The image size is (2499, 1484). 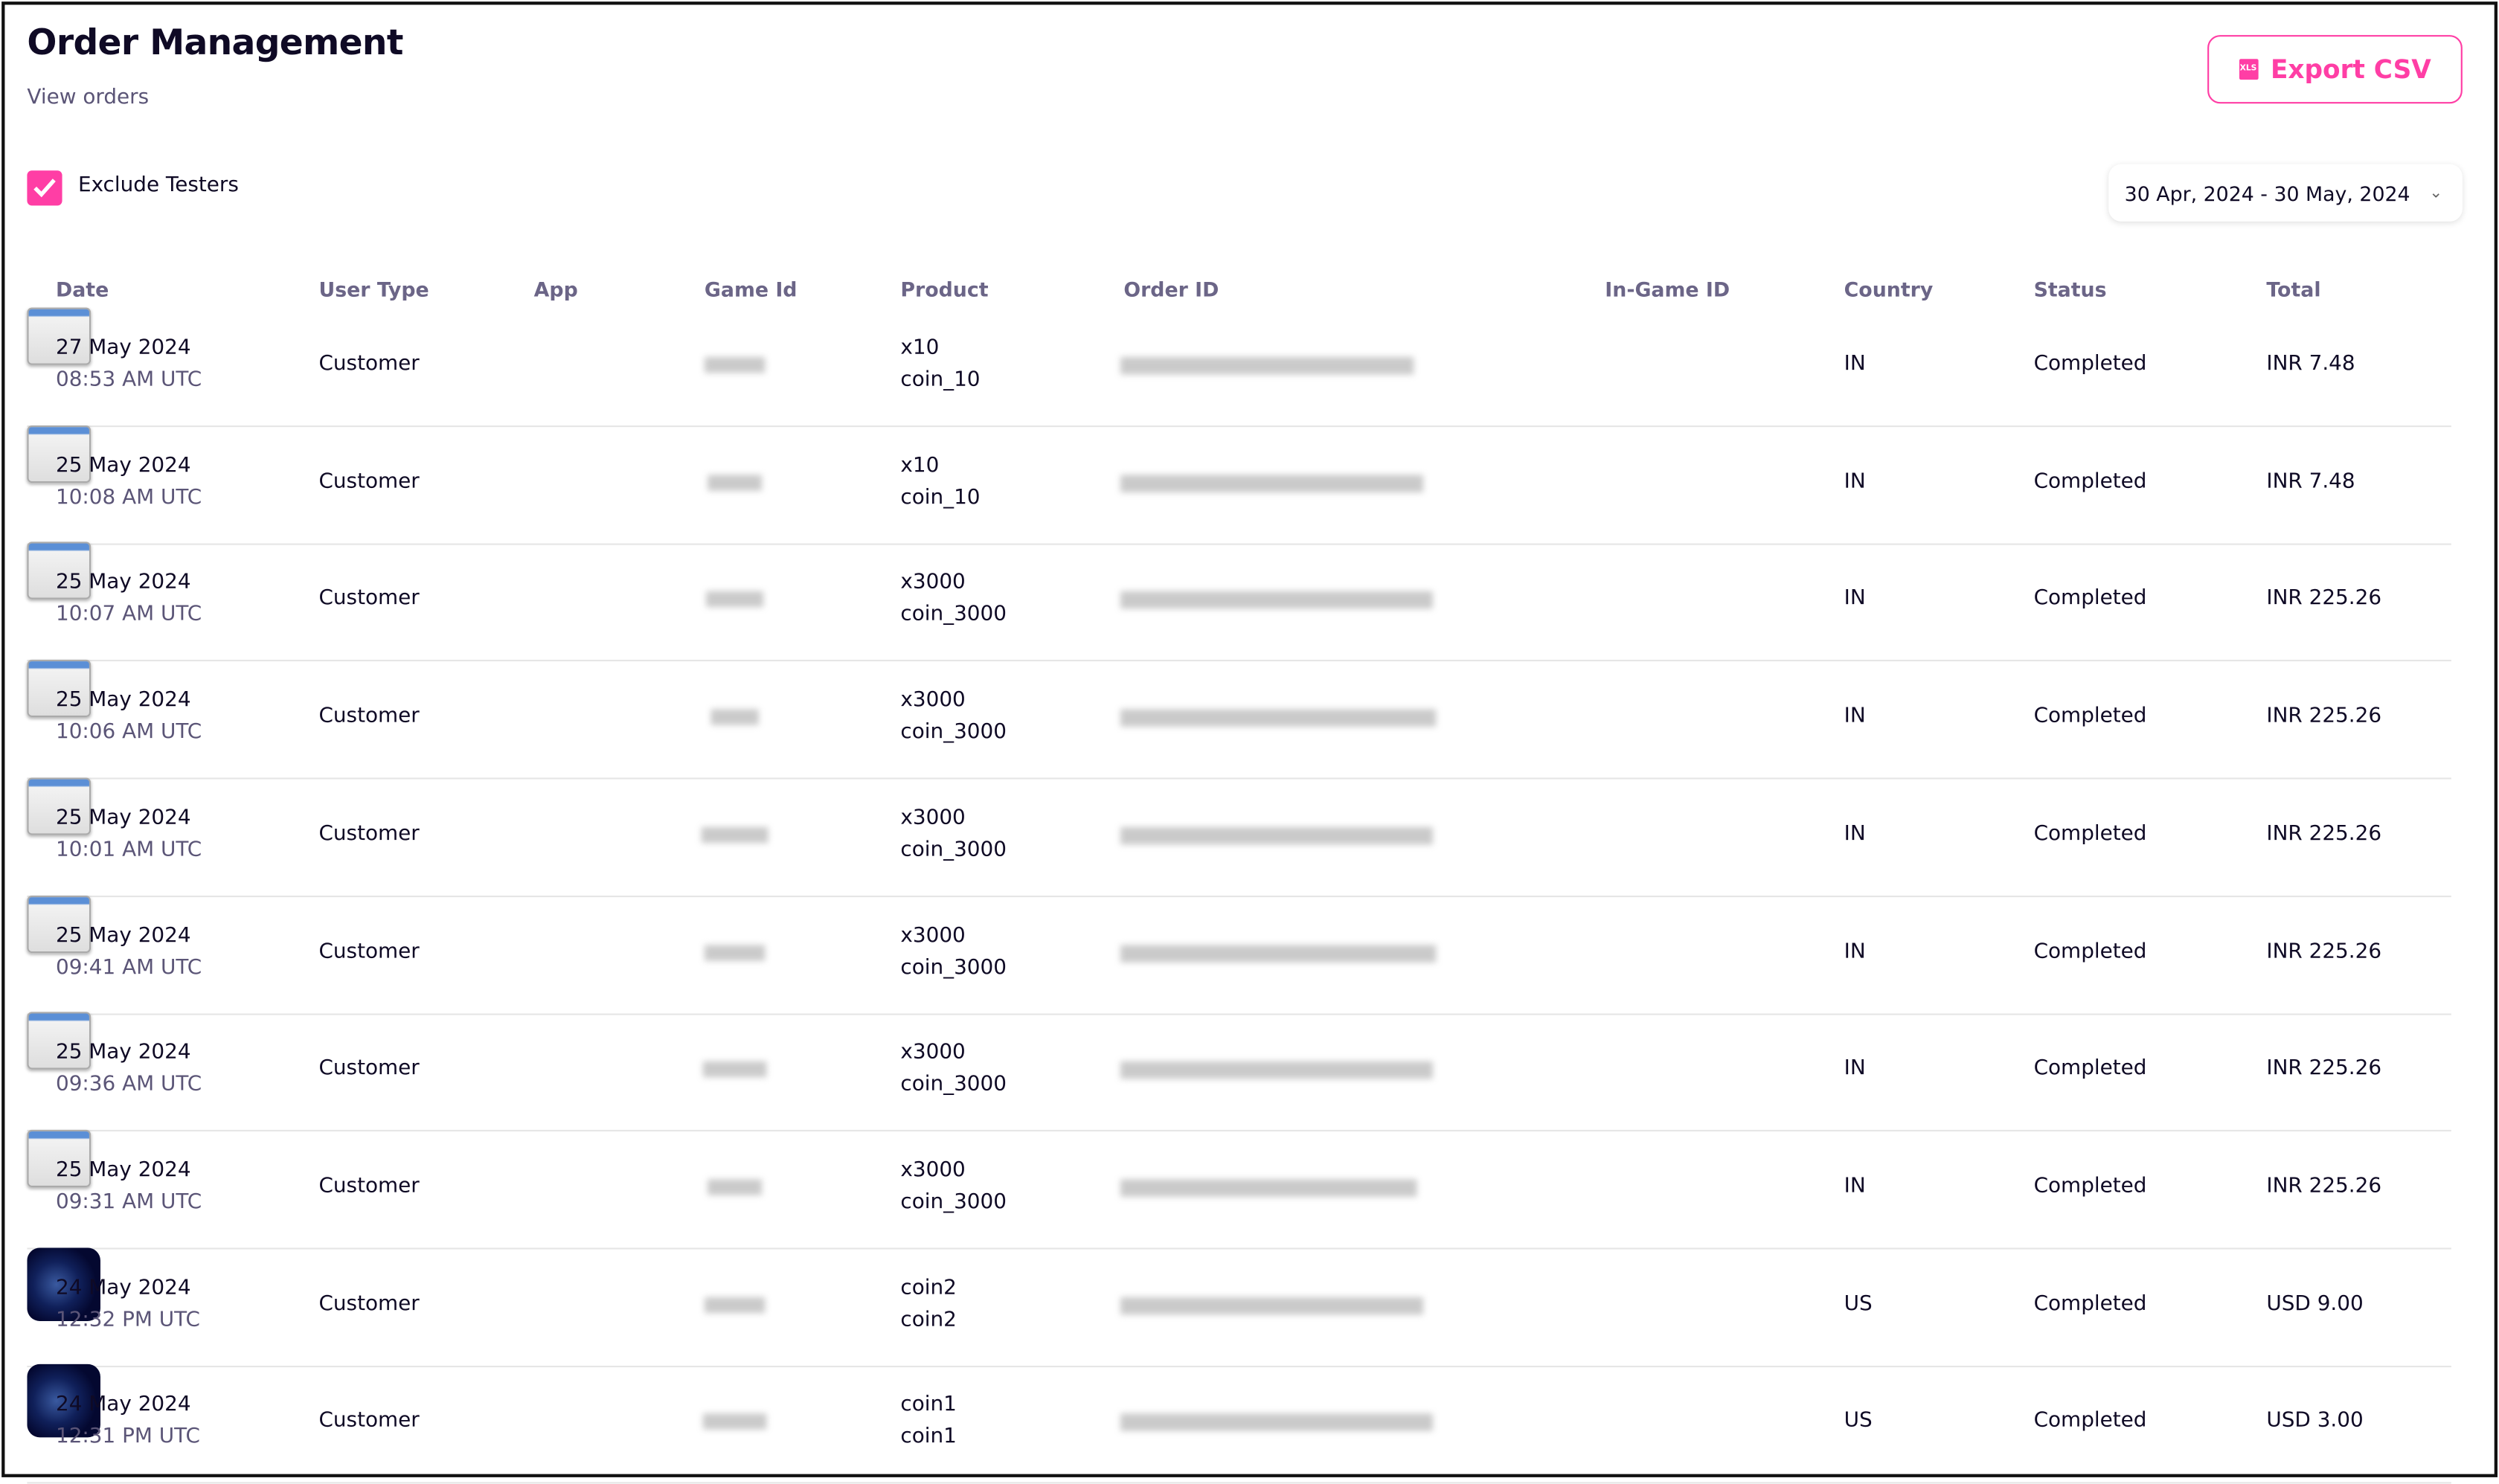 What do you see at coordinates (128, 967) in the screenshot?
I see `order-time: 09:41 AM UTC` at bounding box center [128, 967].